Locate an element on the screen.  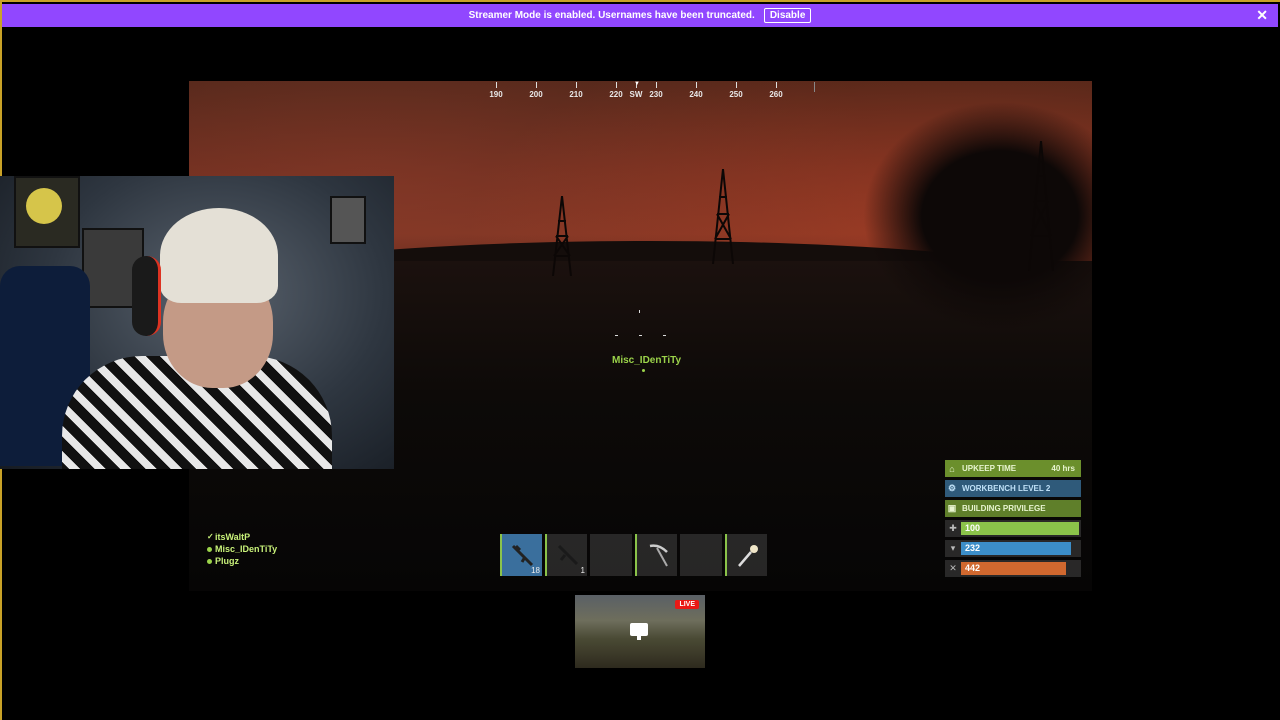
compass: 190 200 210 220 SW ▼ 230 240 250 260 is located at coordinates (646, 91).